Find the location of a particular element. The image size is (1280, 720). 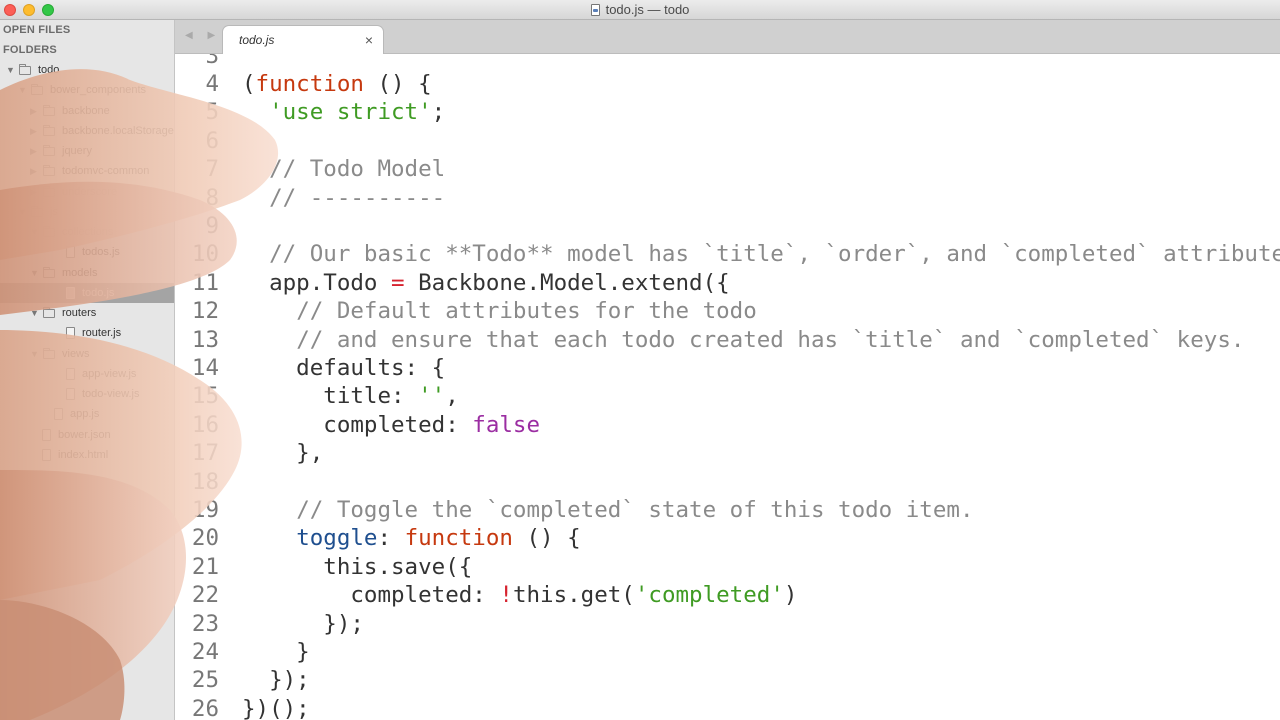

file-todo-js: todo.js is located at coordinates (87, 292).